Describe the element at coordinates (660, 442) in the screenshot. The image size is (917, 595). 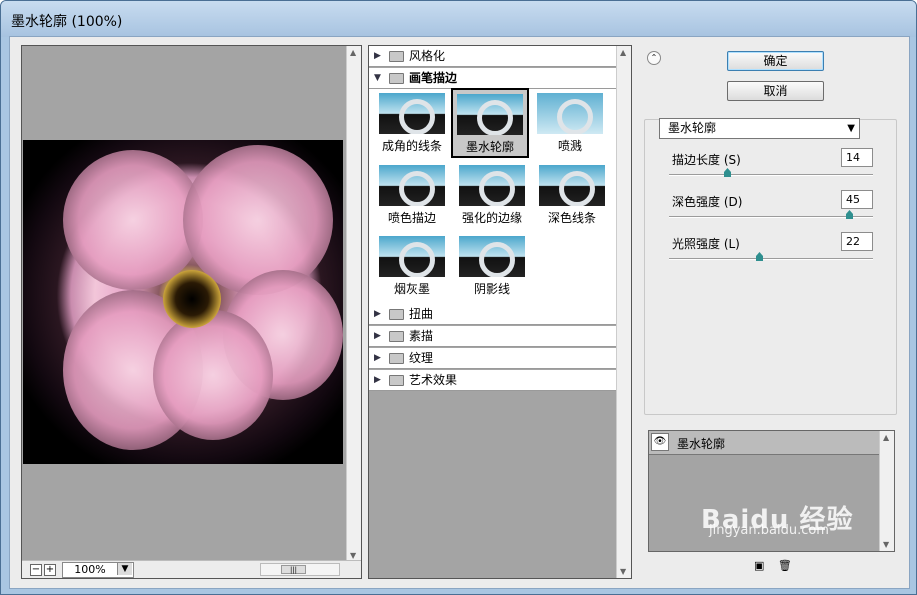
I see `eye-icon: 👁` at that location.